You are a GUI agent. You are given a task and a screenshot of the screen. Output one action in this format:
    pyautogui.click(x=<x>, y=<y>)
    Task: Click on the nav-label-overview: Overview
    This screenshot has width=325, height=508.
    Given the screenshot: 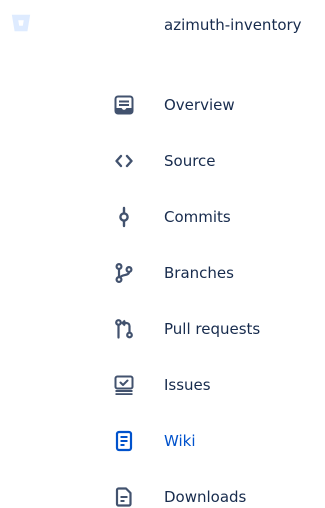 What is the action you would take?
    pyautogui.click(x=199, y=105)
    